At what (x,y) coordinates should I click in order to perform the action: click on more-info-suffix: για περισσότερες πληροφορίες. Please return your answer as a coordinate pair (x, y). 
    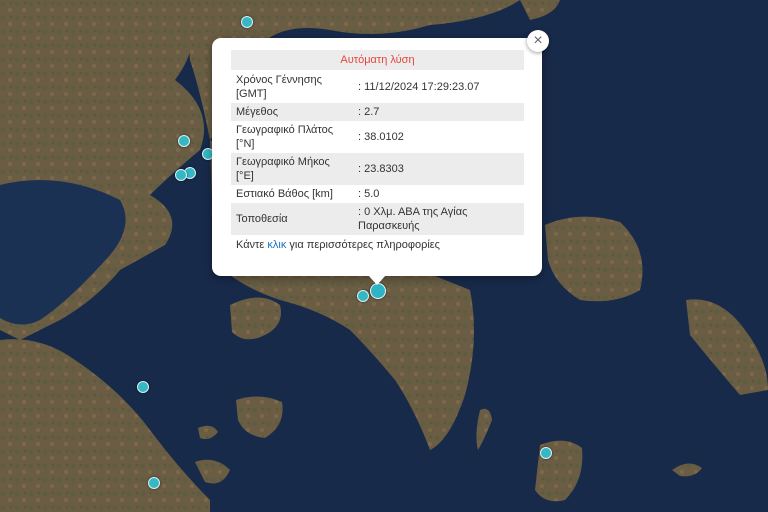
    Looking at the image, I should click on (363, 245).